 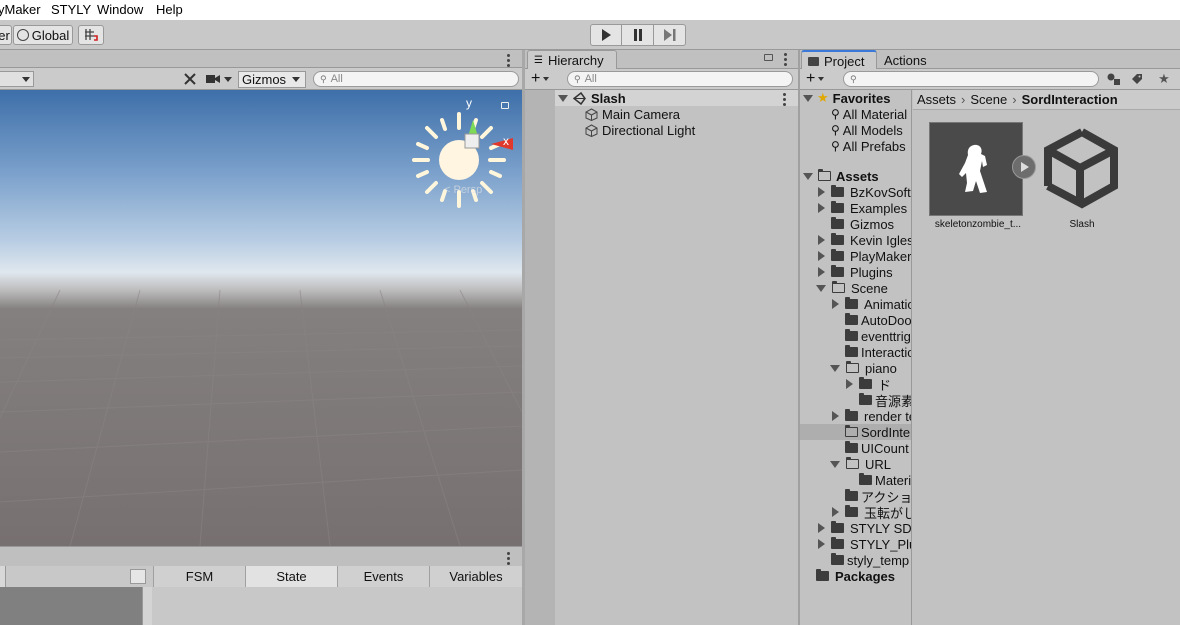 What do you see at coordinates (508, 559) in the screenshot?
I see `playmaker-menu-kebab-icon` at bounding box center [508, 559].